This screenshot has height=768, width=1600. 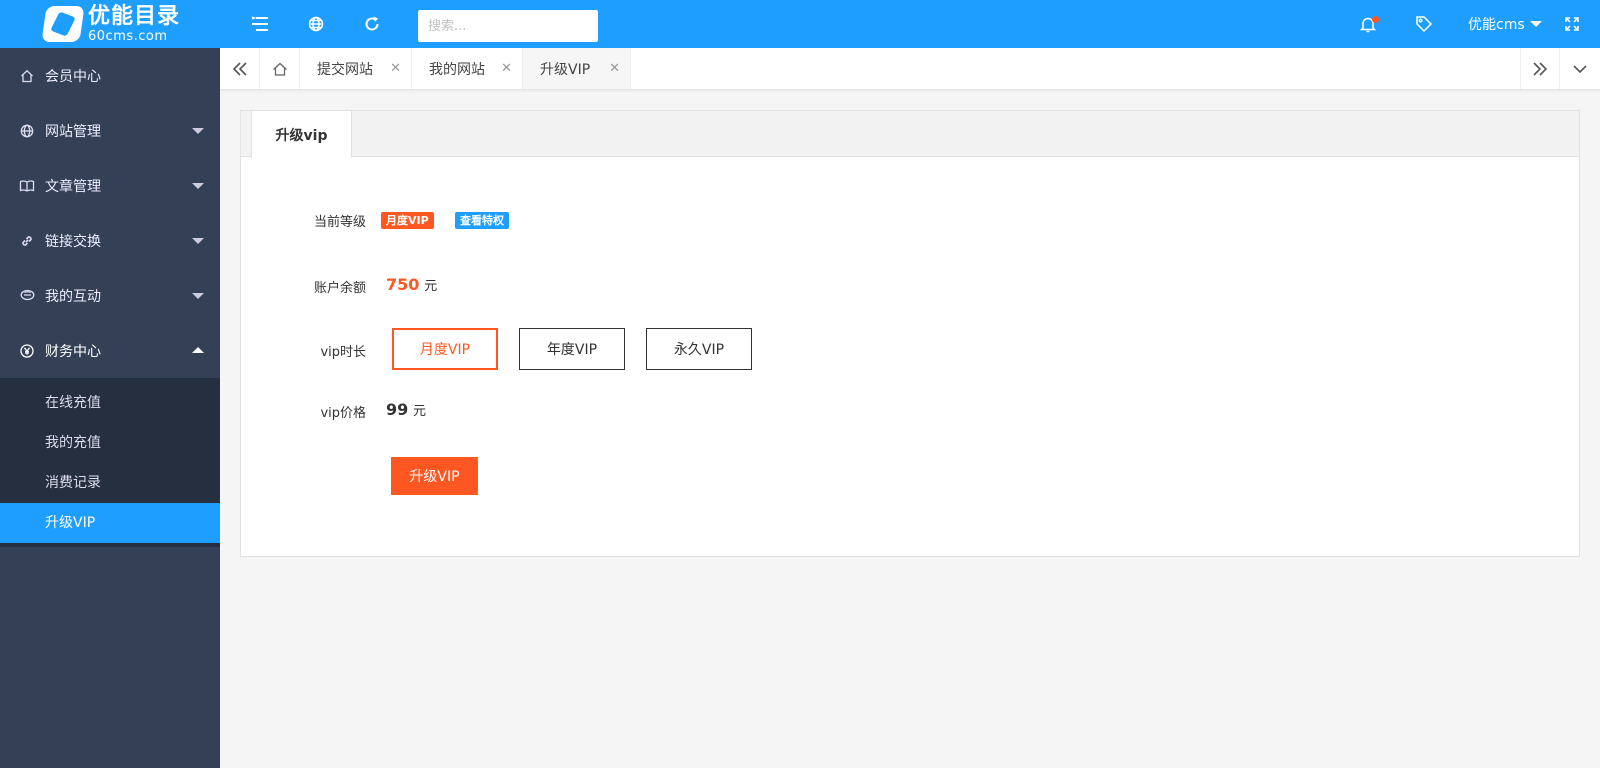 What do you see at coordinates (73, 351) in the screenshot?
I see `sidebar-item-label: 财务中心` at bounding box center [73, 351].